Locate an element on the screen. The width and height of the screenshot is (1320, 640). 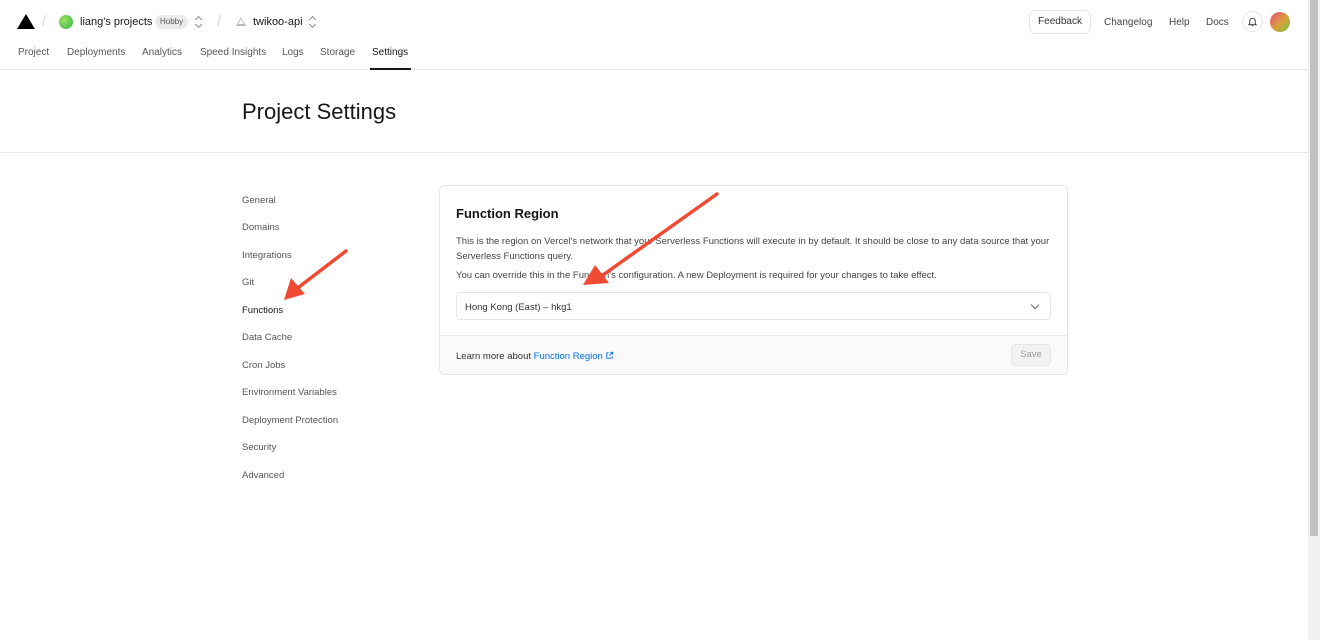
function-region-docs-link: Function Region is located at coordinates (574, 356).